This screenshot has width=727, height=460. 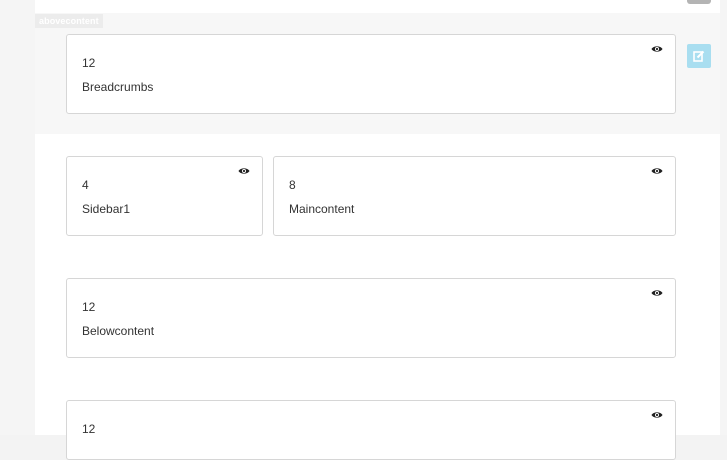 What do you see at coordinates (377, 6) in the screenshot?
I see `top-strip` at bounding box center [377, 6].